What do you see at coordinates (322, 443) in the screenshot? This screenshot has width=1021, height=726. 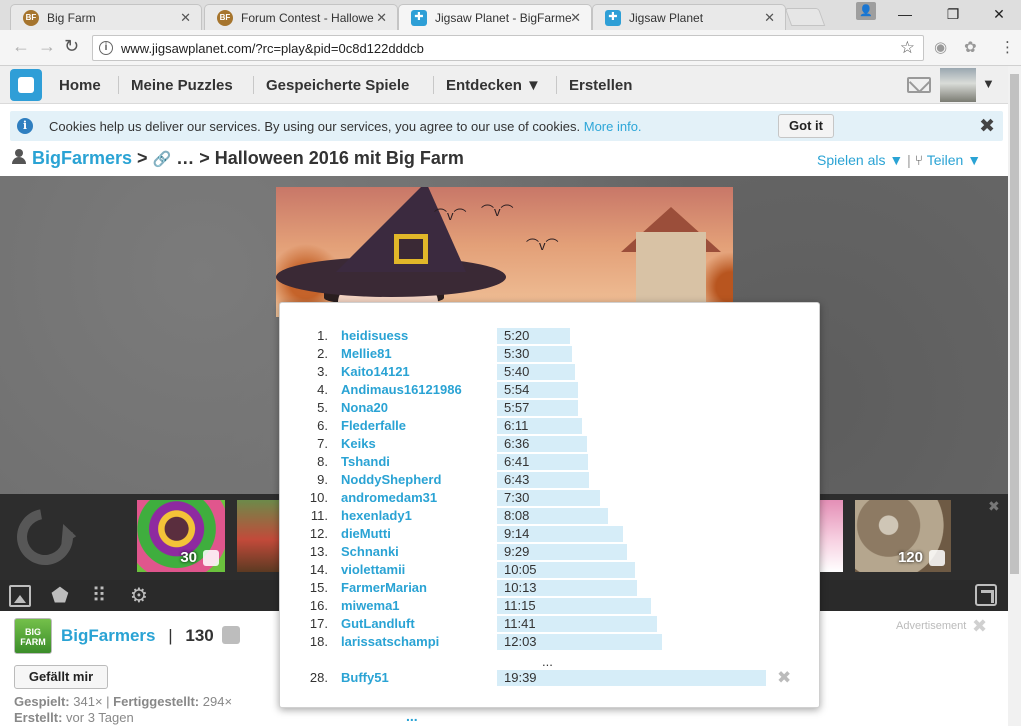 I see `rank: 7.` at bounding box center [322, 443].